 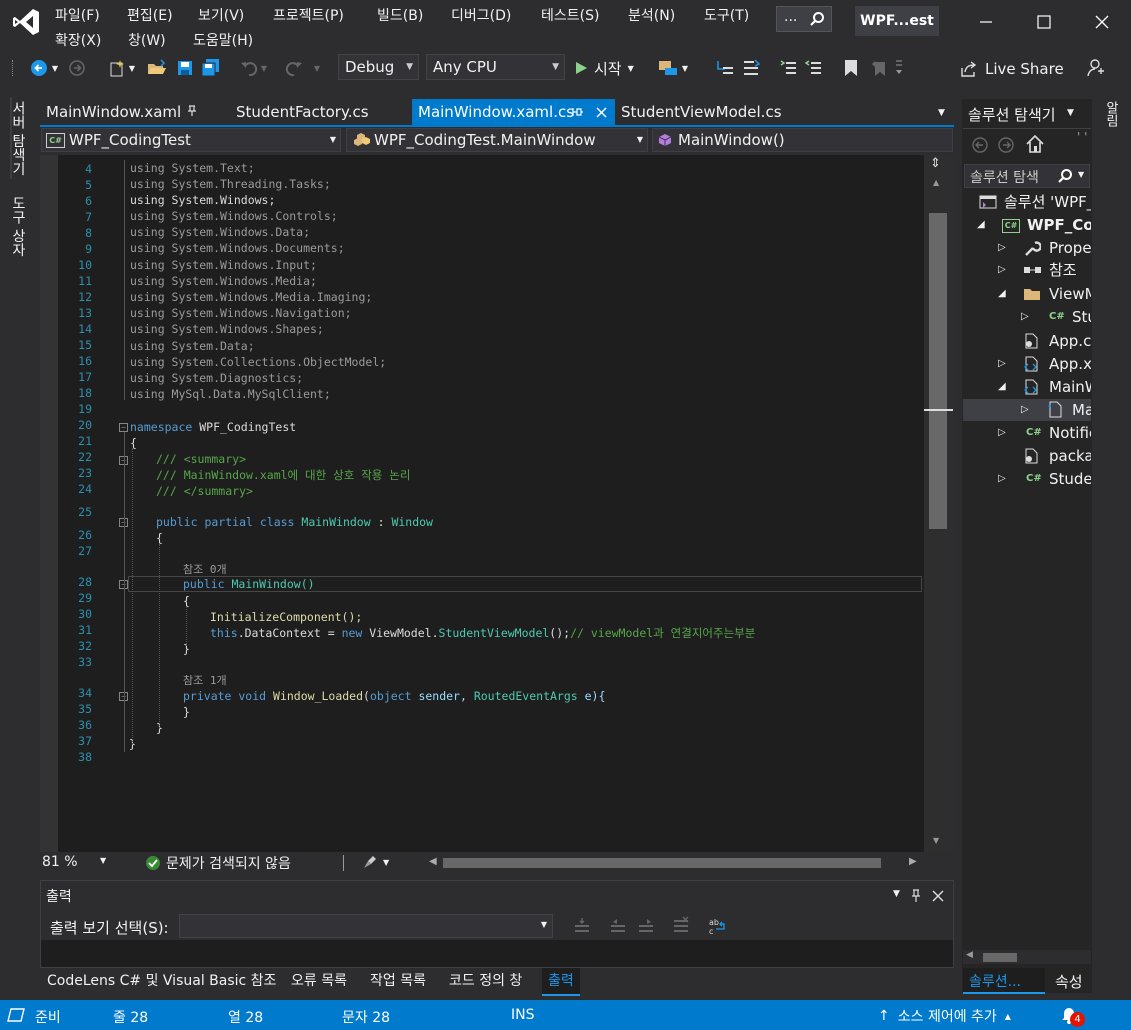 I want to click on minimize-button, so click(x=986, y=22).